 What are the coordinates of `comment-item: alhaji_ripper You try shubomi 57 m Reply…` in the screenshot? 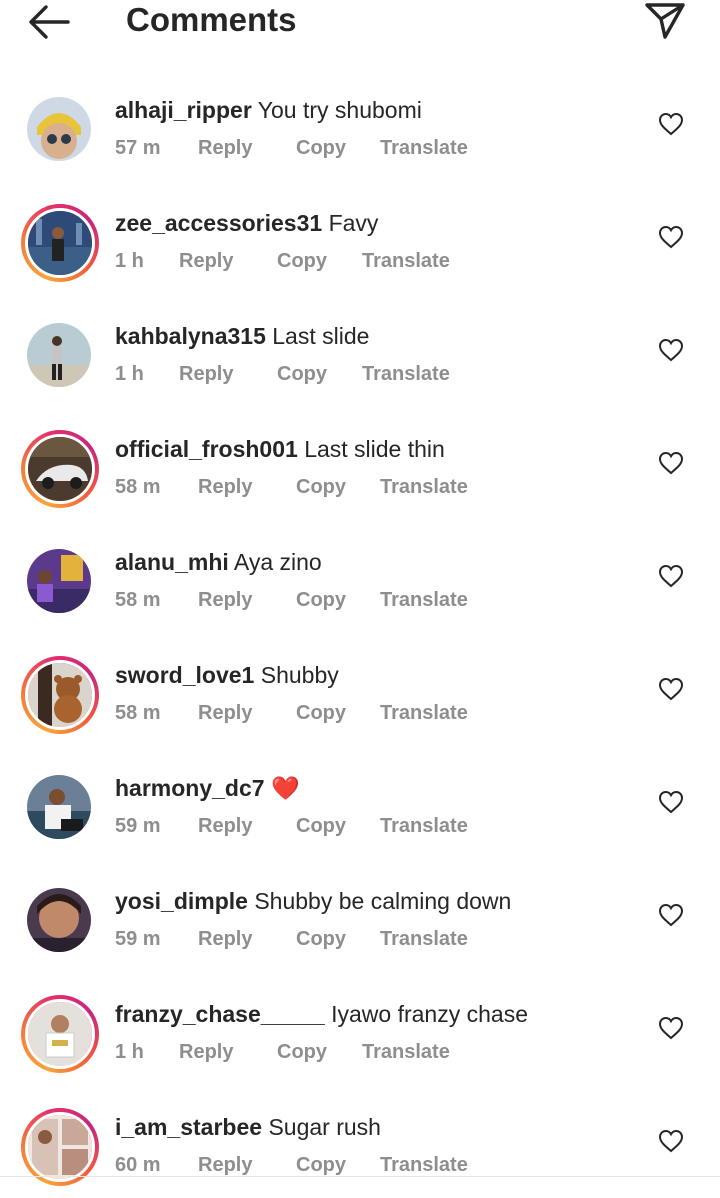 It's located at (360, 124).